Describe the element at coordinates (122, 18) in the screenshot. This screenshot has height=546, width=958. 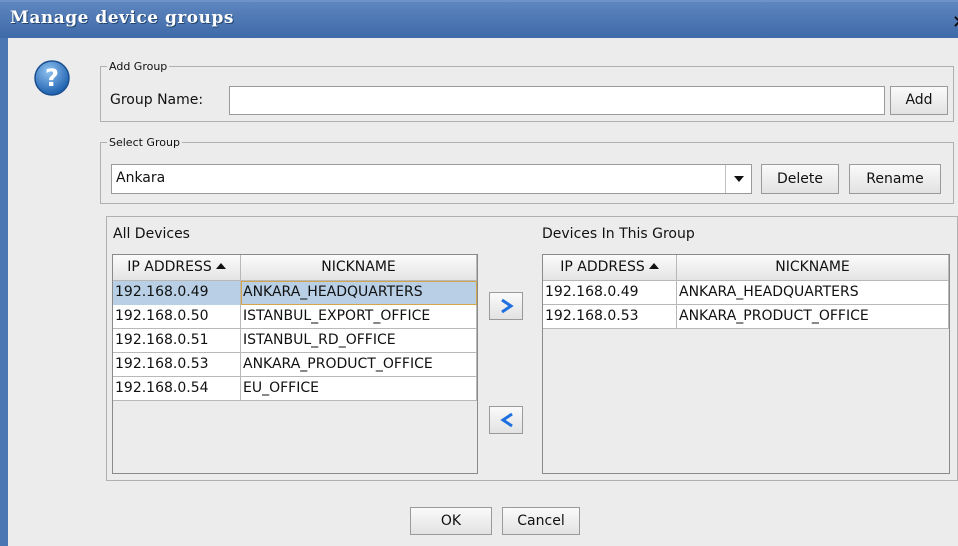
I see `window-title: Manage device groups` at that location.